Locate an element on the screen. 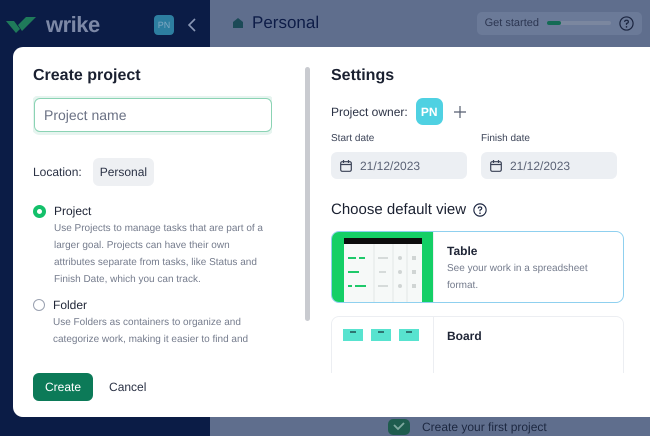 Image resolution: width=650 pixels, height=436 pixels. view-name: Board is located at coordinates (464, 336).